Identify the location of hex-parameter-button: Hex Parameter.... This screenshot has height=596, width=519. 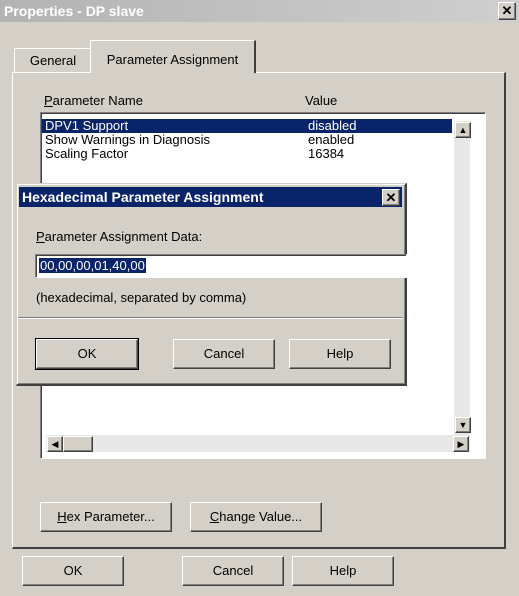
(106, 517).